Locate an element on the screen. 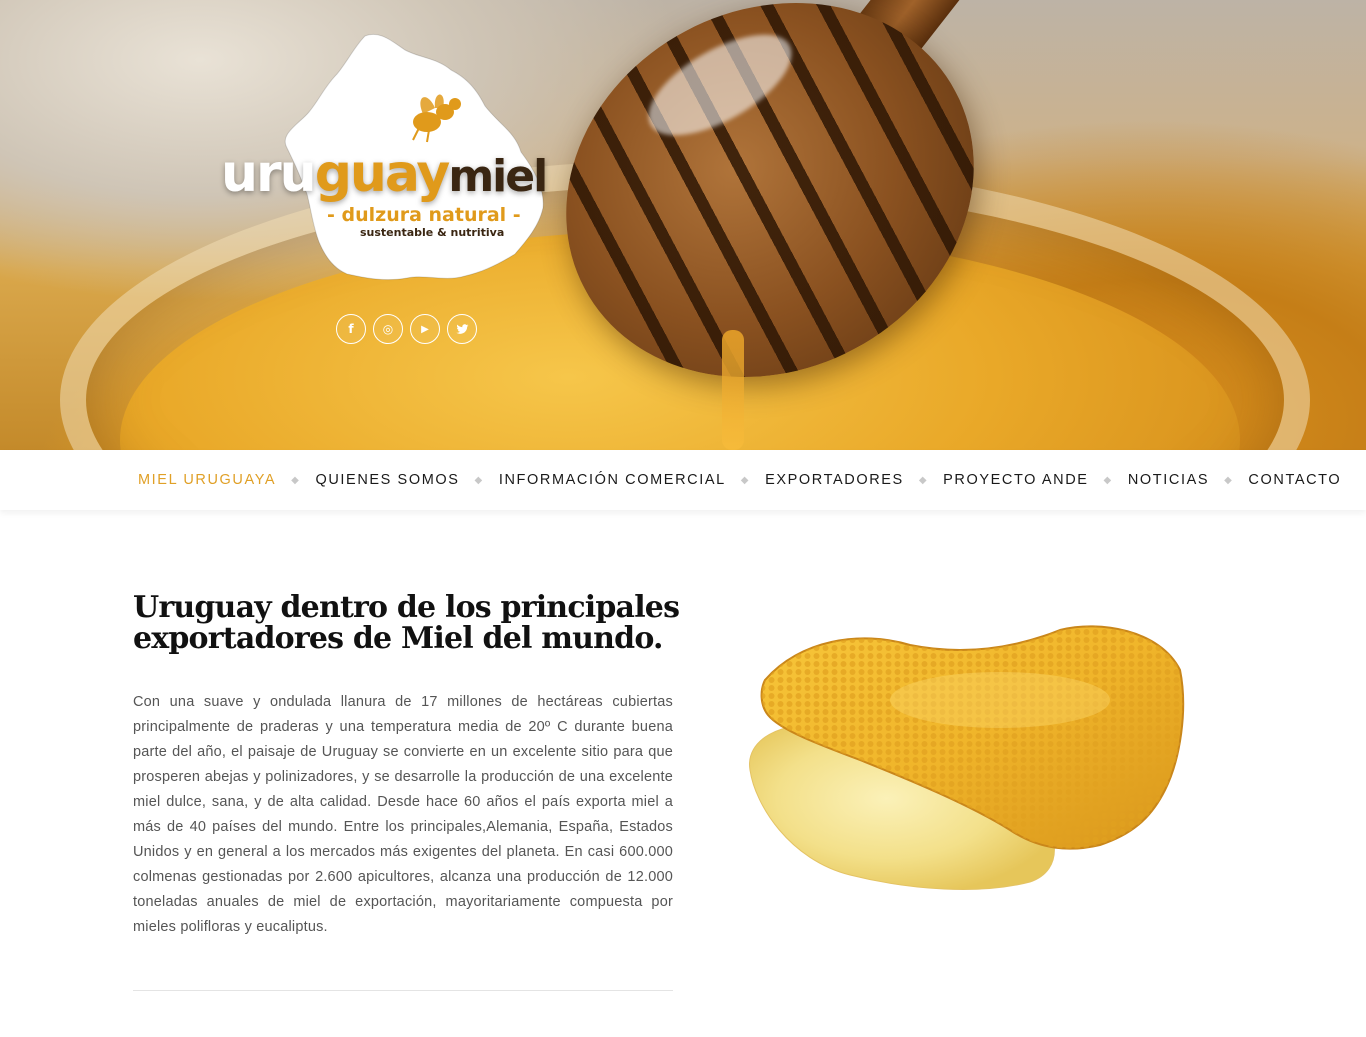 This screenshot has width=1366, height=1037. nav-item-miel-uruguaya: MIEL URUGUAYA is located at coordinates (207, 480).